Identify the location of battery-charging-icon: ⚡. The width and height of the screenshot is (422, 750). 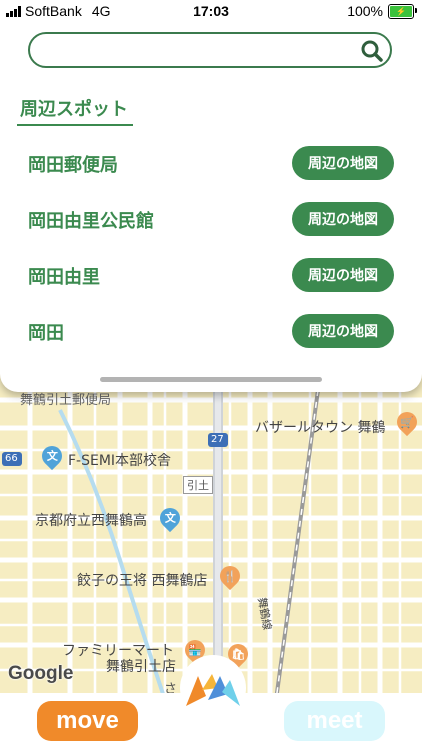
(402, 11).